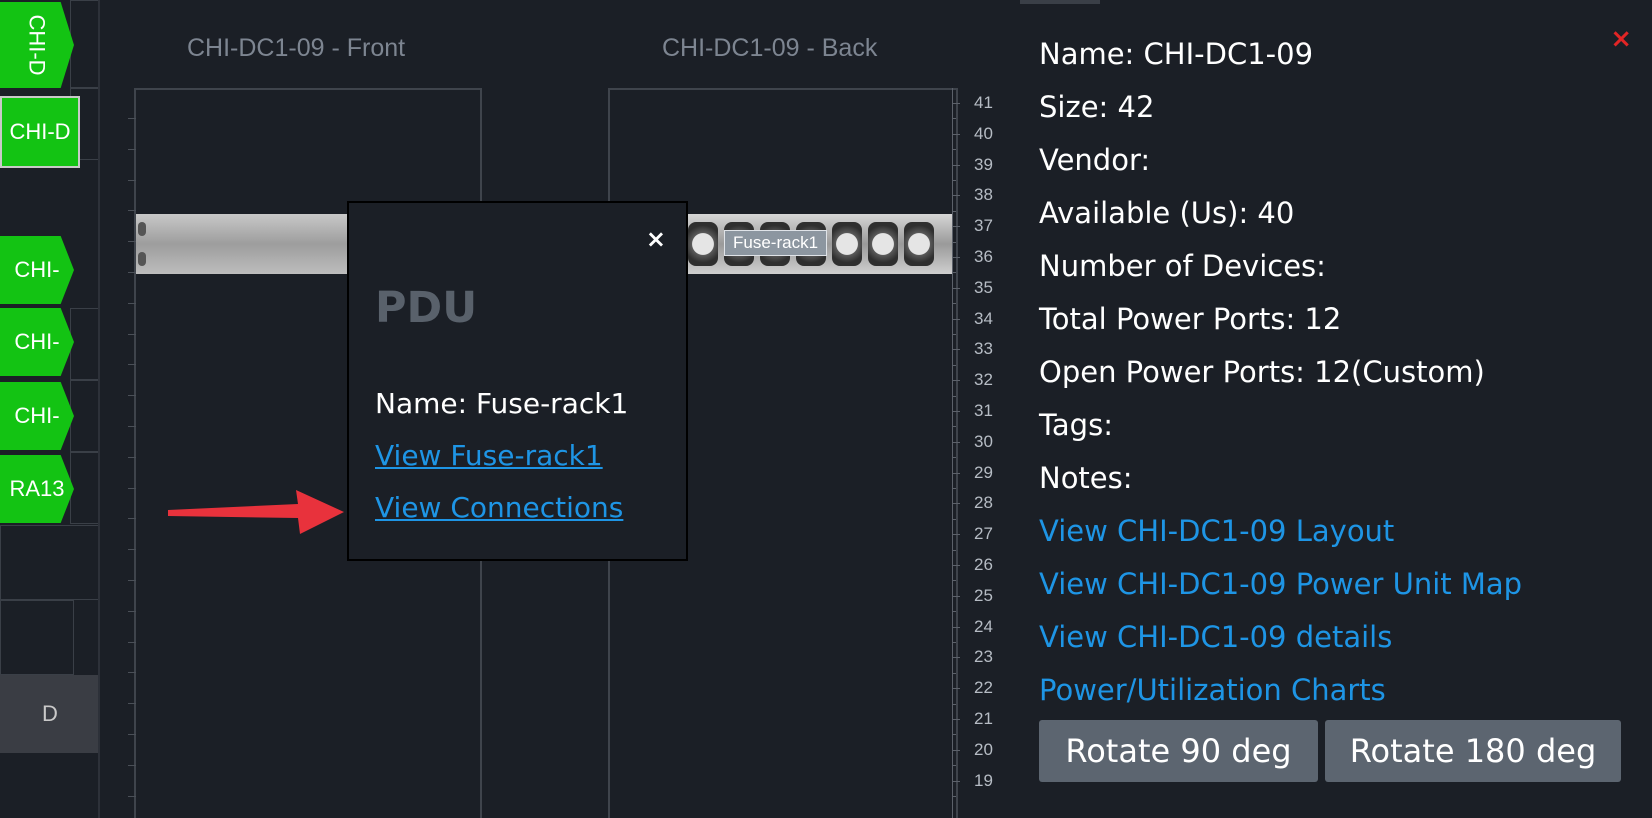  Describe the element at coordinates (983, 534) in the screenshot. I see `unit-number: 27` at that location.